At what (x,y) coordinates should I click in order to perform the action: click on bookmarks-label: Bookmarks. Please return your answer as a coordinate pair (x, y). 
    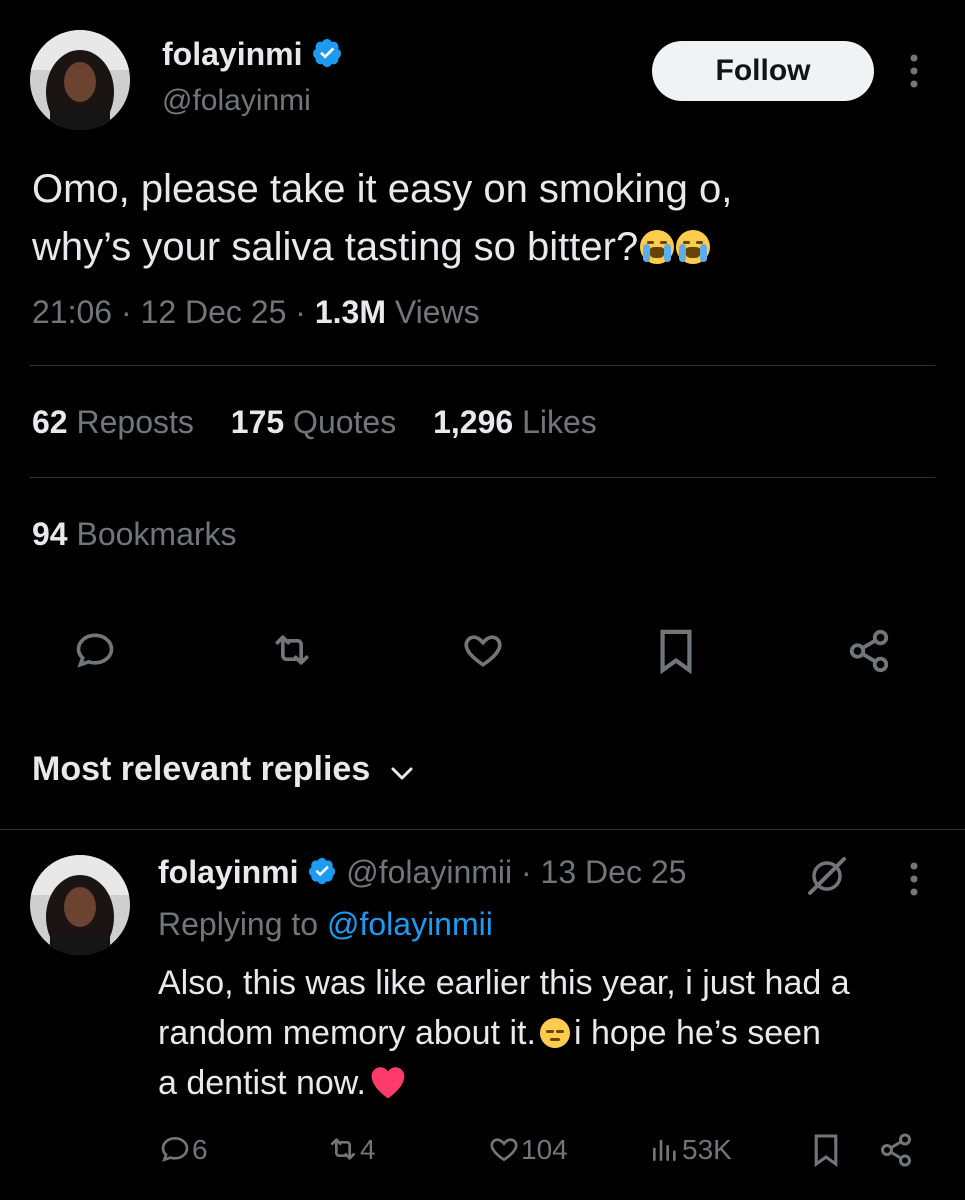
    Looking at the image, I should click on (156, 534).